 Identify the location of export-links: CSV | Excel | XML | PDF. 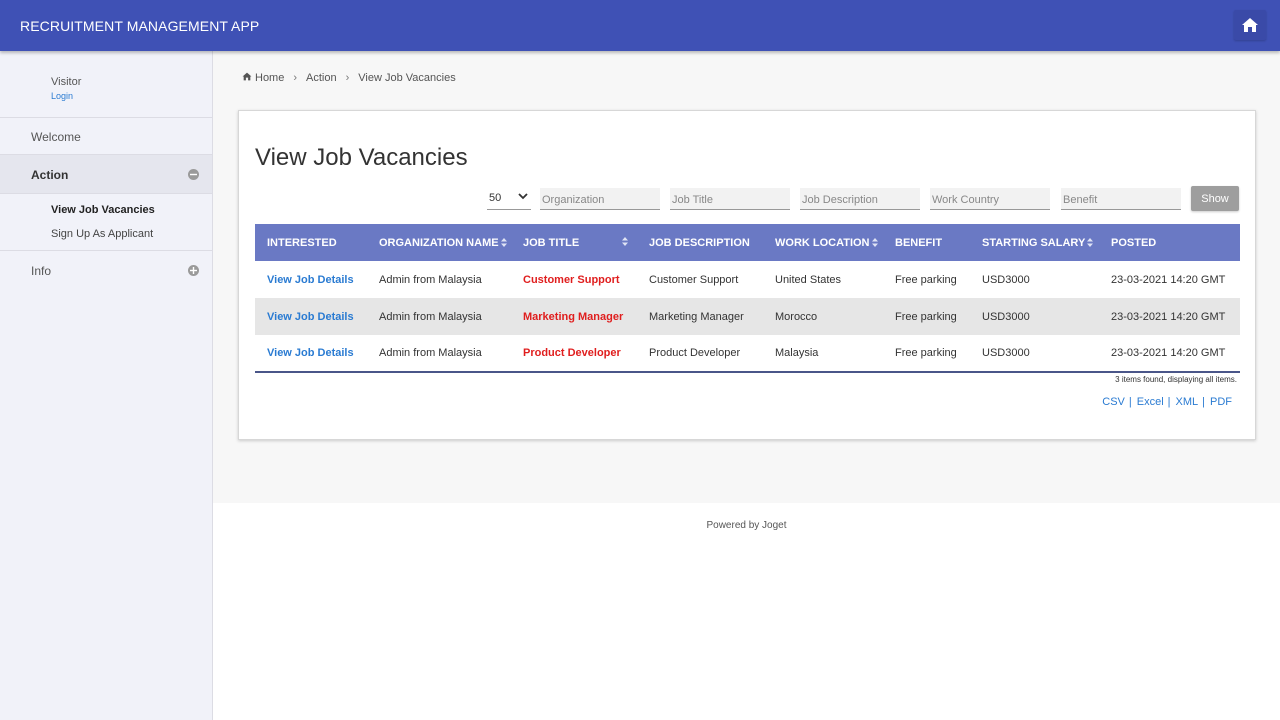
(1167, 402).